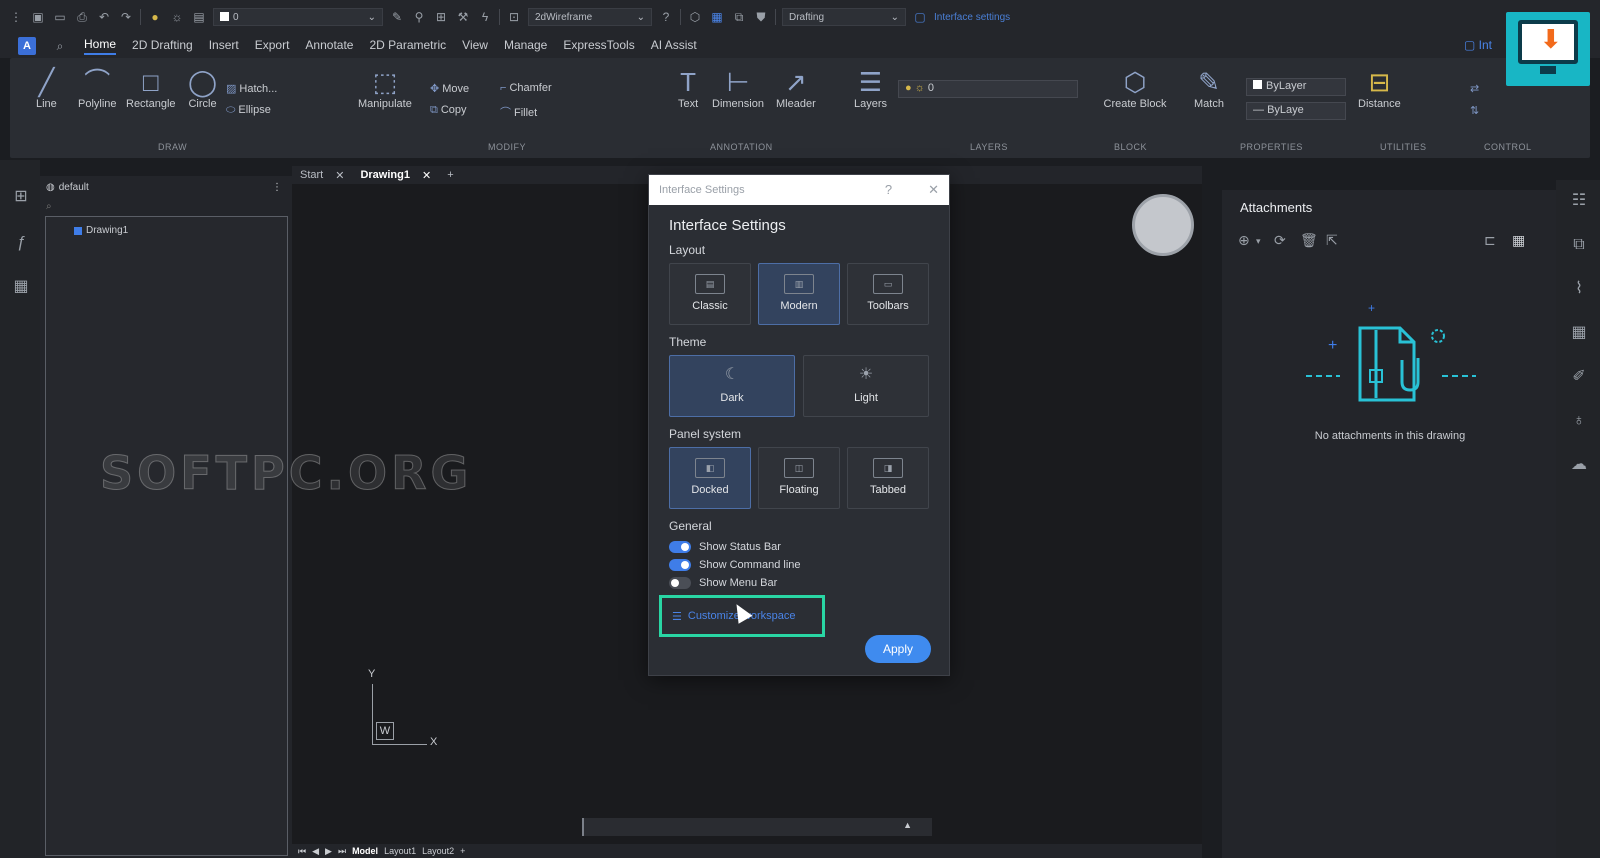 Image resolution: width=1600 pixels, height=858 pixels. What do you see at coordinates (463, 17) in the screenshot?
I see `tools-icon: ⚒` at bounding box center [463, 17].